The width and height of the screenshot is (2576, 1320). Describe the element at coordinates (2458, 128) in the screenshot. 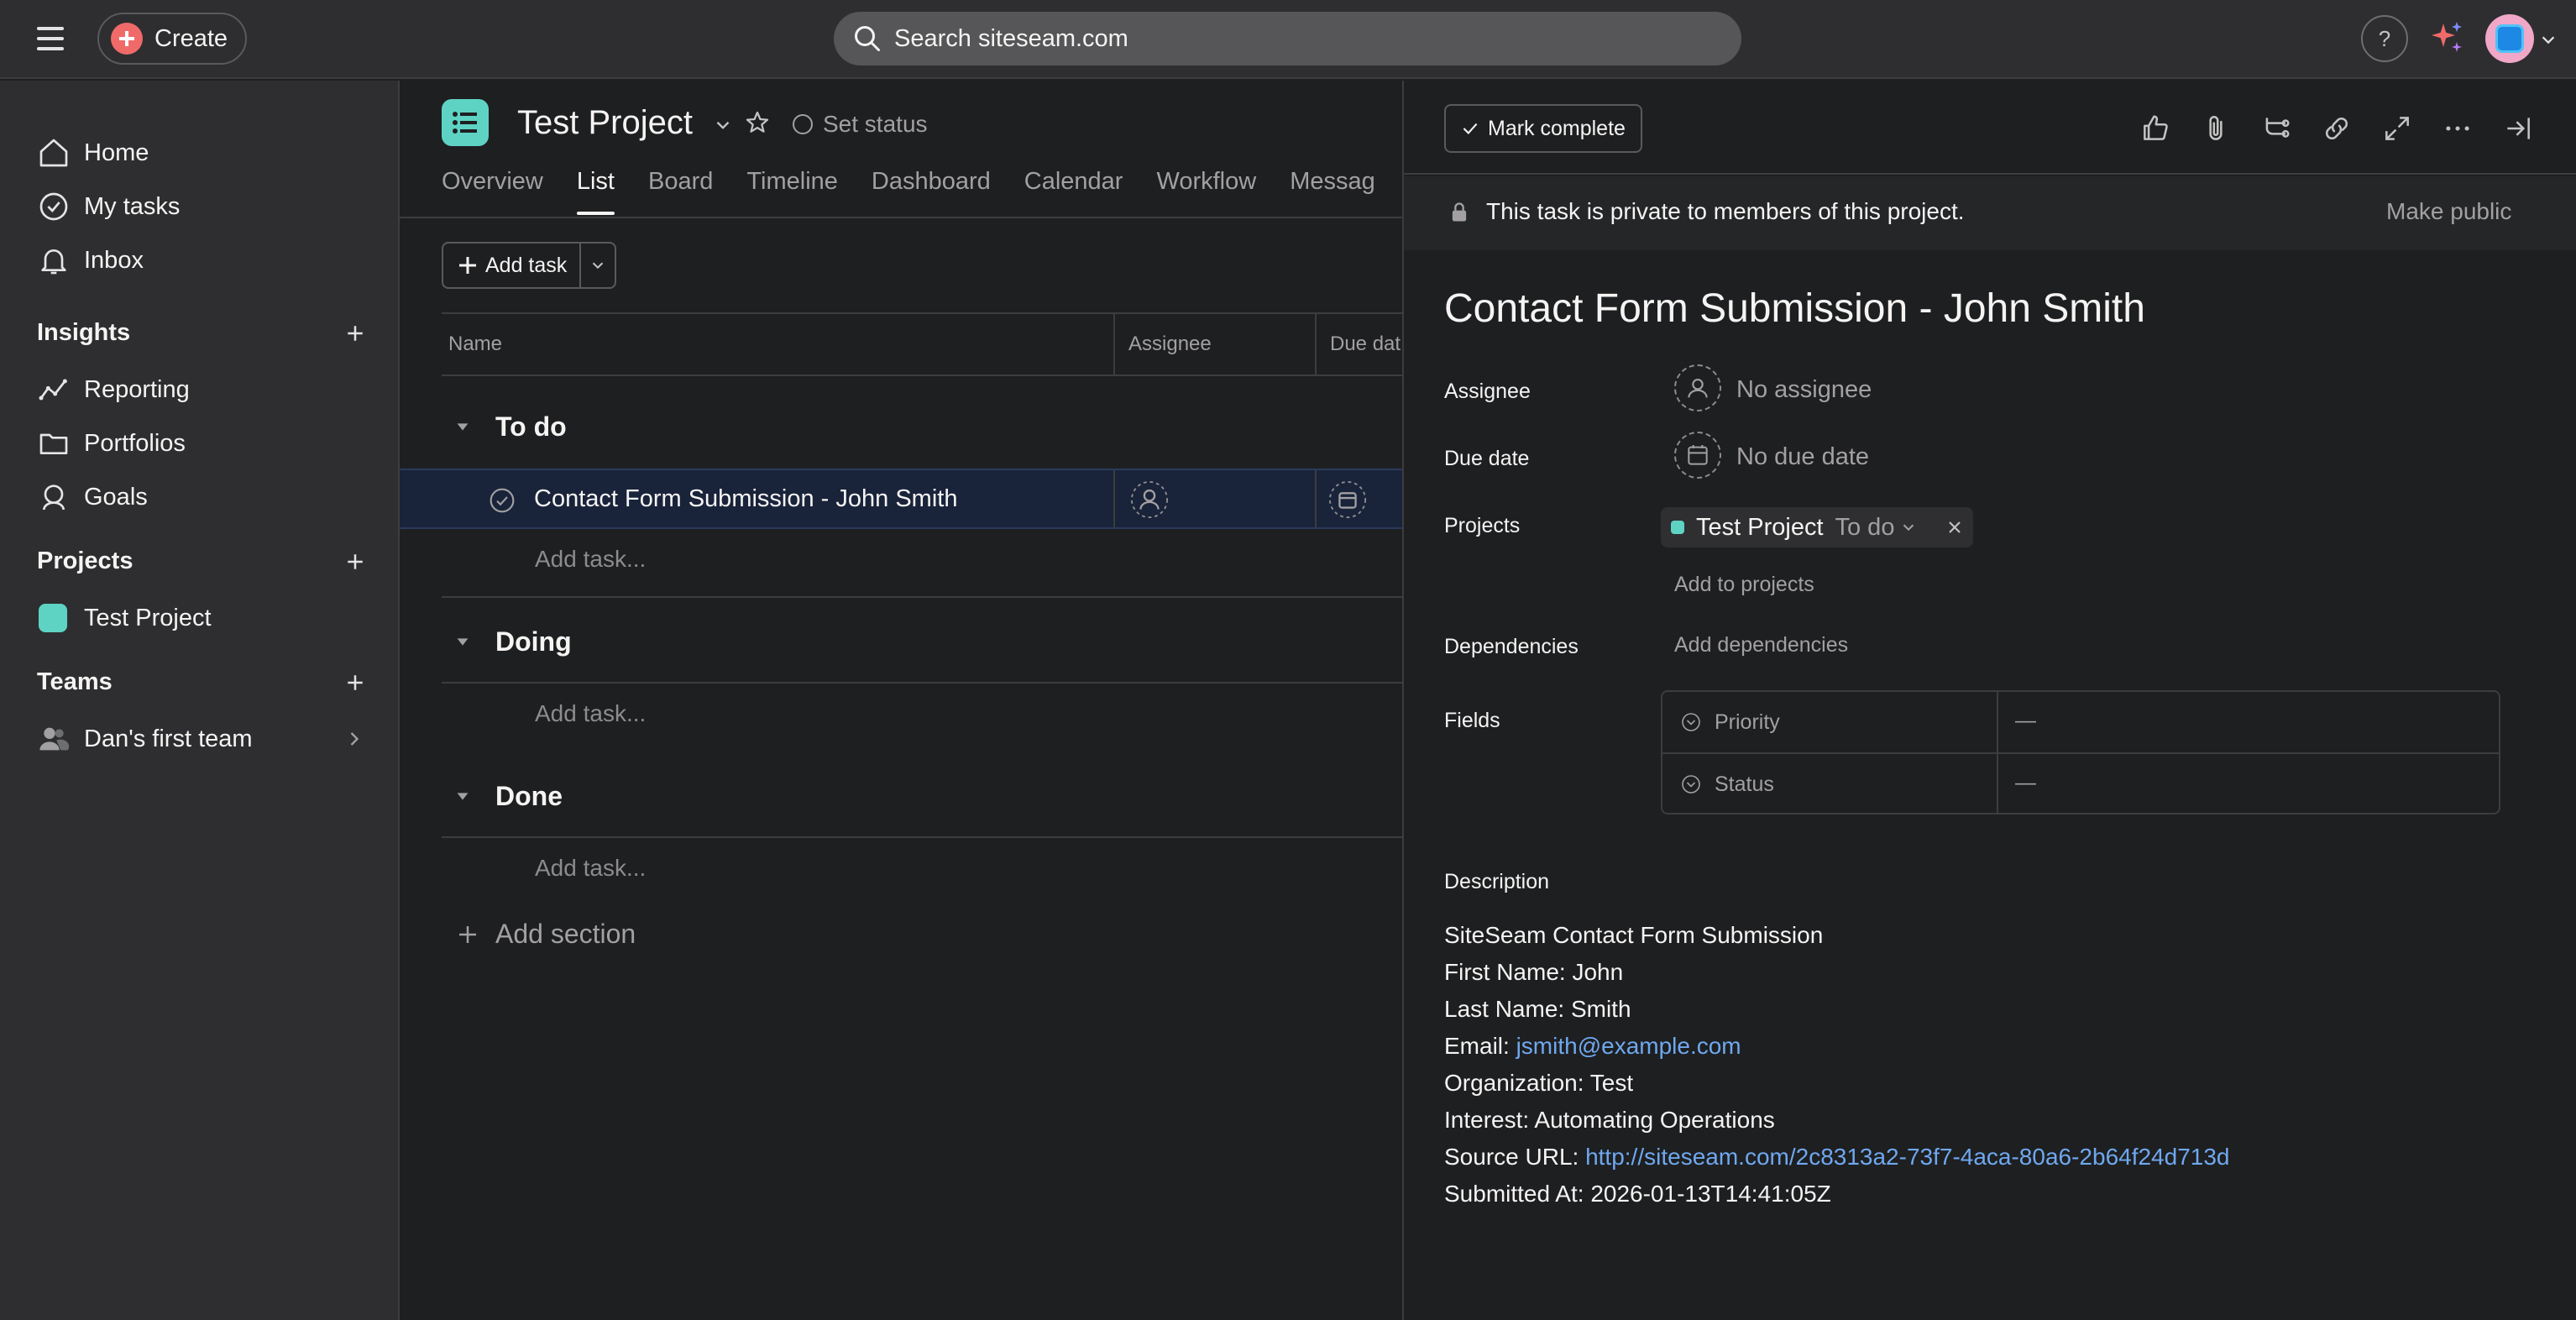

I see `more-options-icon` at that location.